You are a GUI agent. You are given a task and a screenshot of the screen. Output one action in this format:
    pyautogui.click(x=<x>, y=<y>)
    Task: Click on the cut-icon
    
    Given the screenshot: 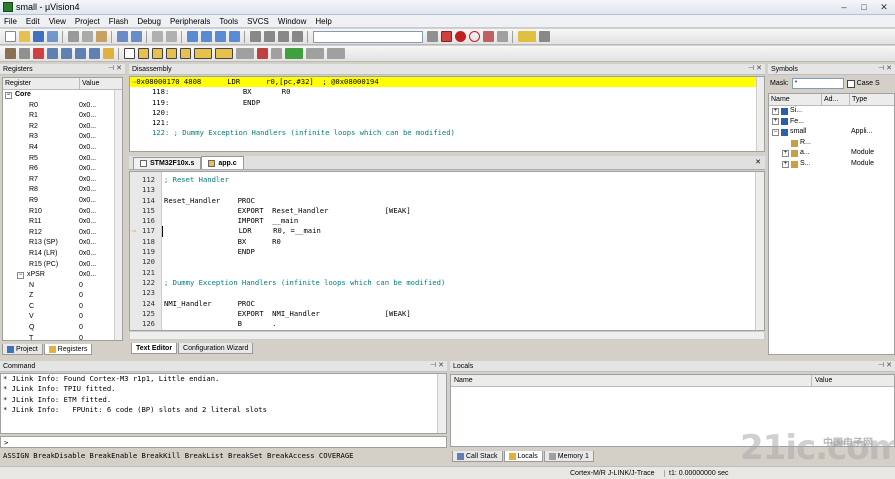 What is the action you would take?
    pyautogui.click(x=73, y=36)
    